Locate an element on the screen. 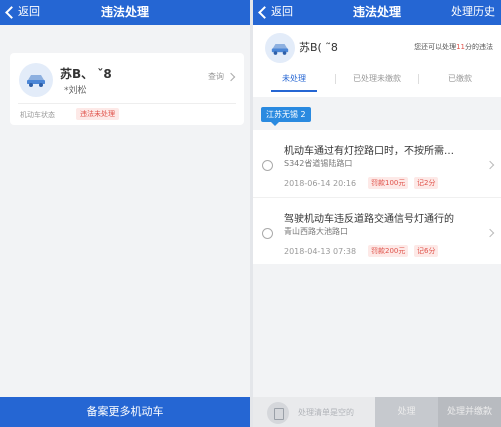 This screenshot has width=501, height=427. action-bar: 处理清单是空的 处理 处理并缴款 is located at coordinates (377, 412).